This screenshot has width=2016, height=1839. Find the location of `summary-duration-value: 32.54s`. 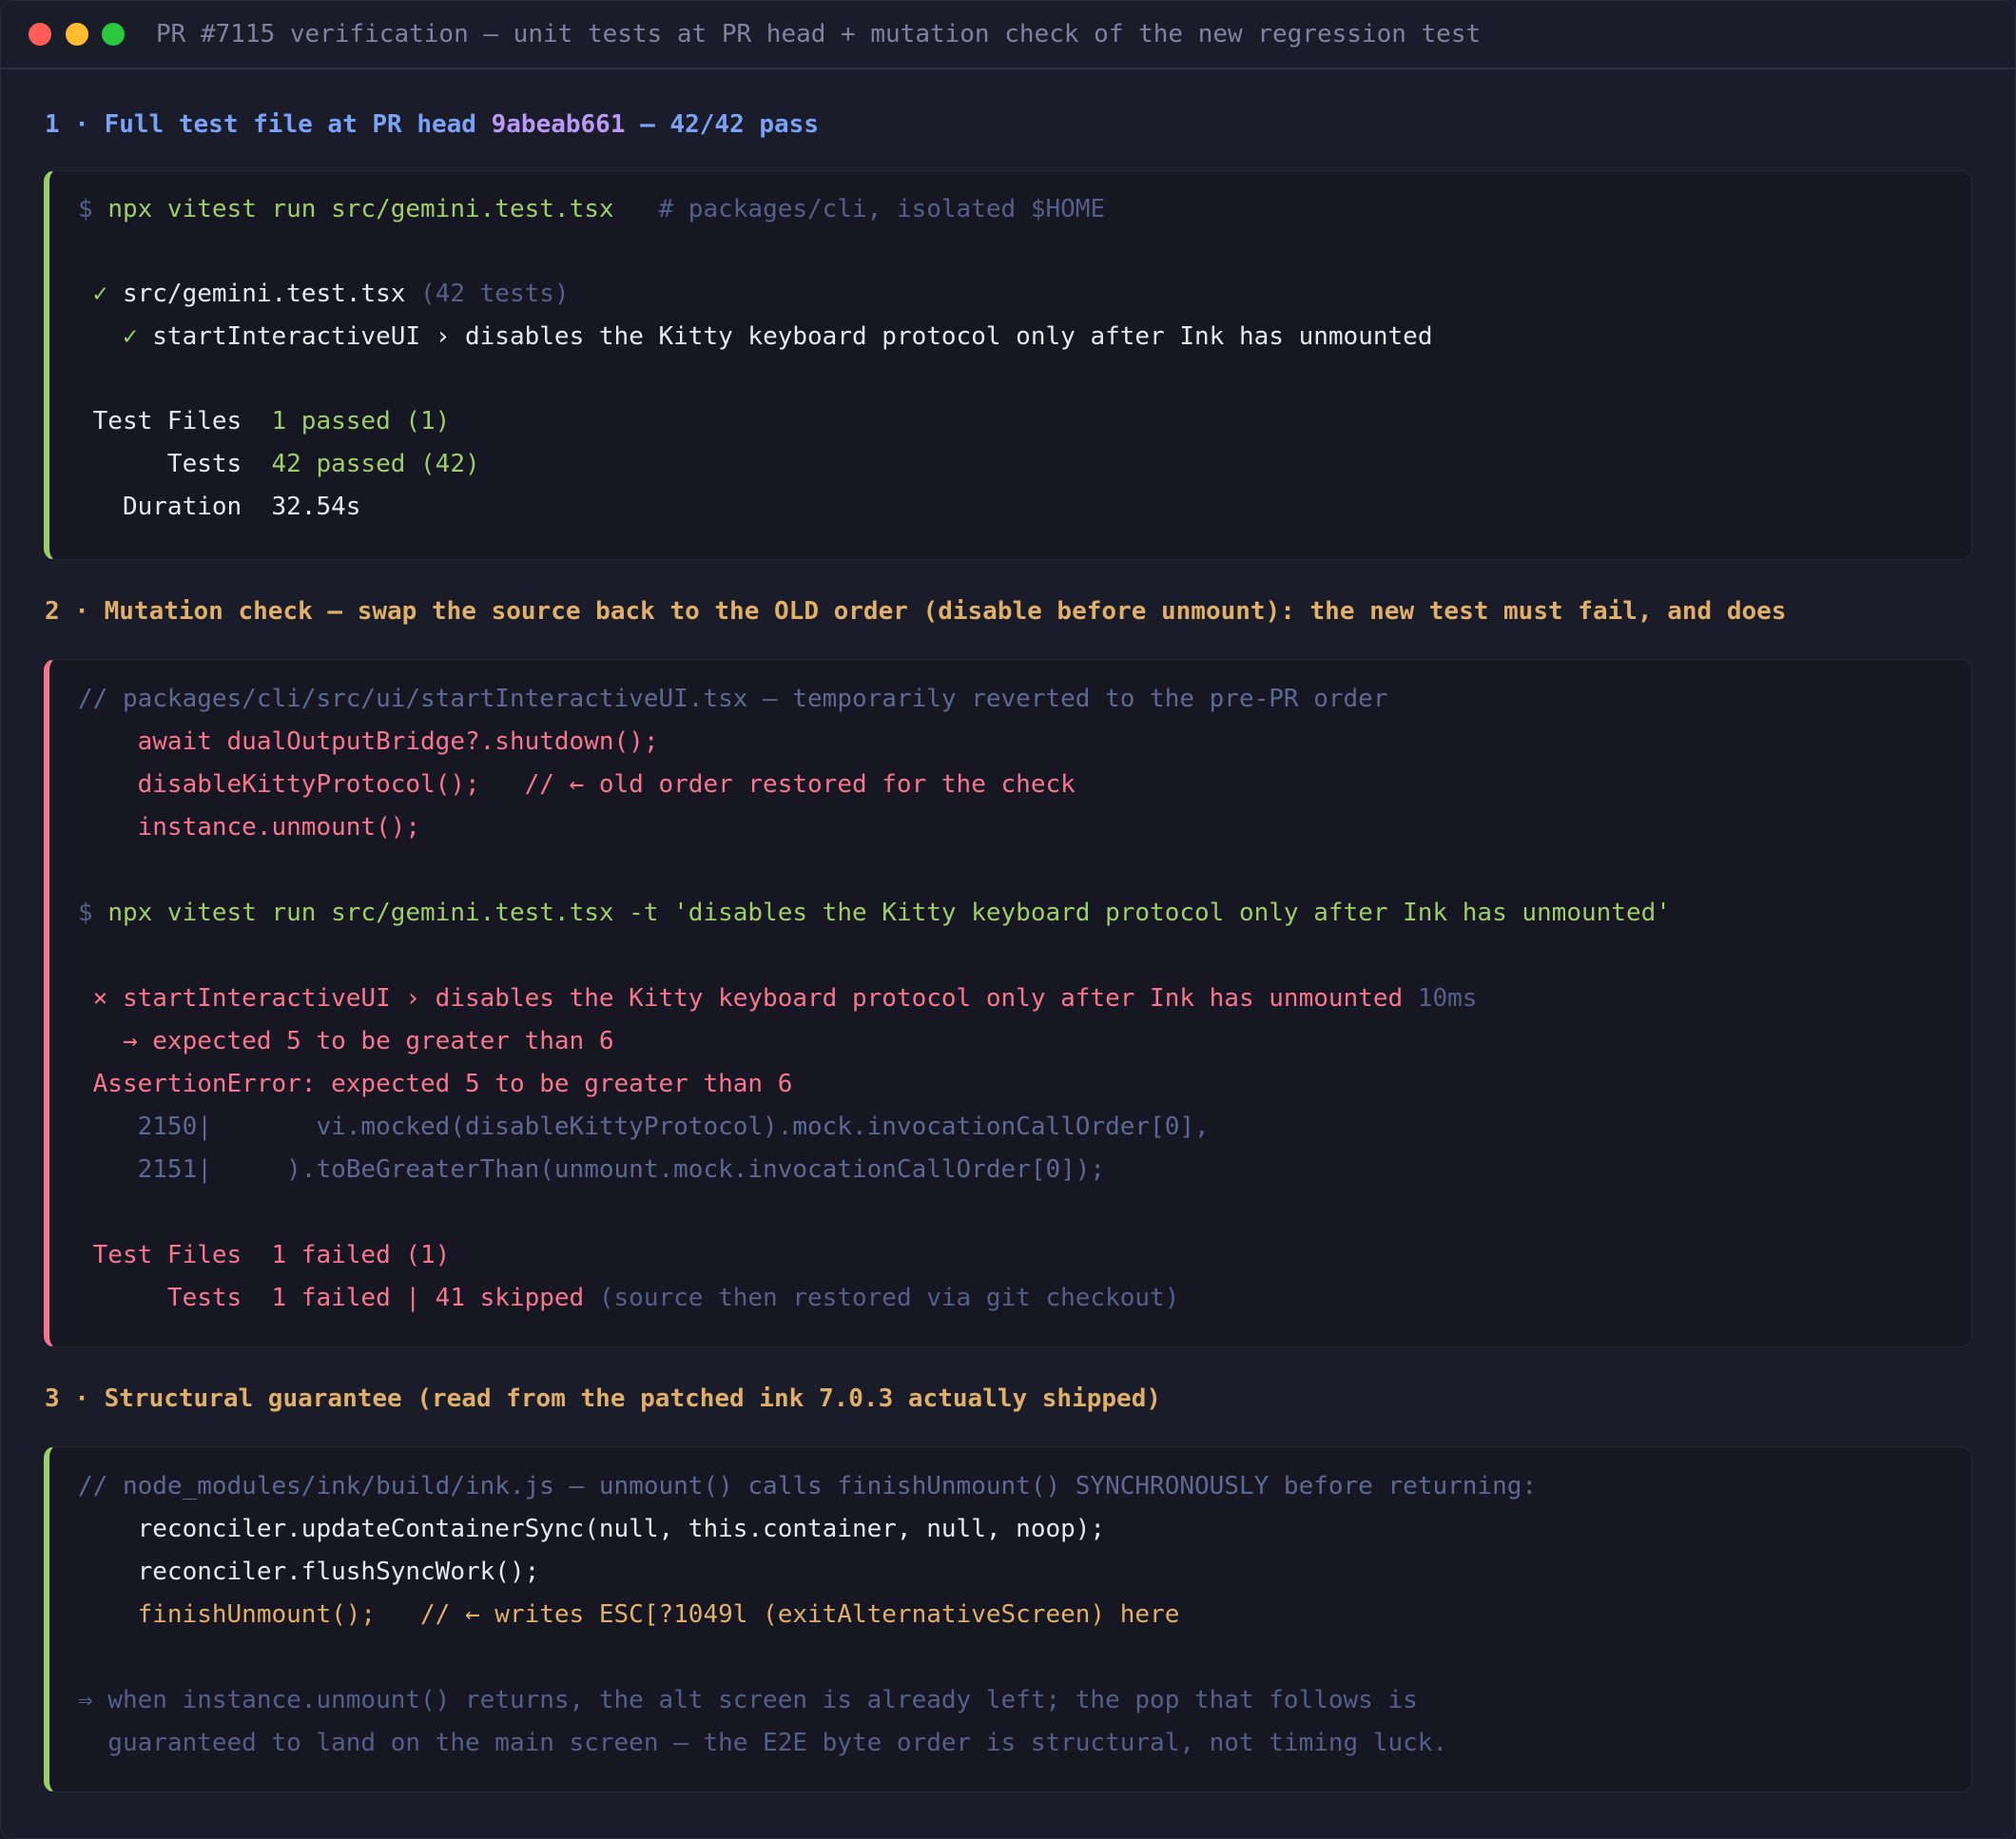

summary-duration-value: 32.54s is located at coordinates (316, 507).